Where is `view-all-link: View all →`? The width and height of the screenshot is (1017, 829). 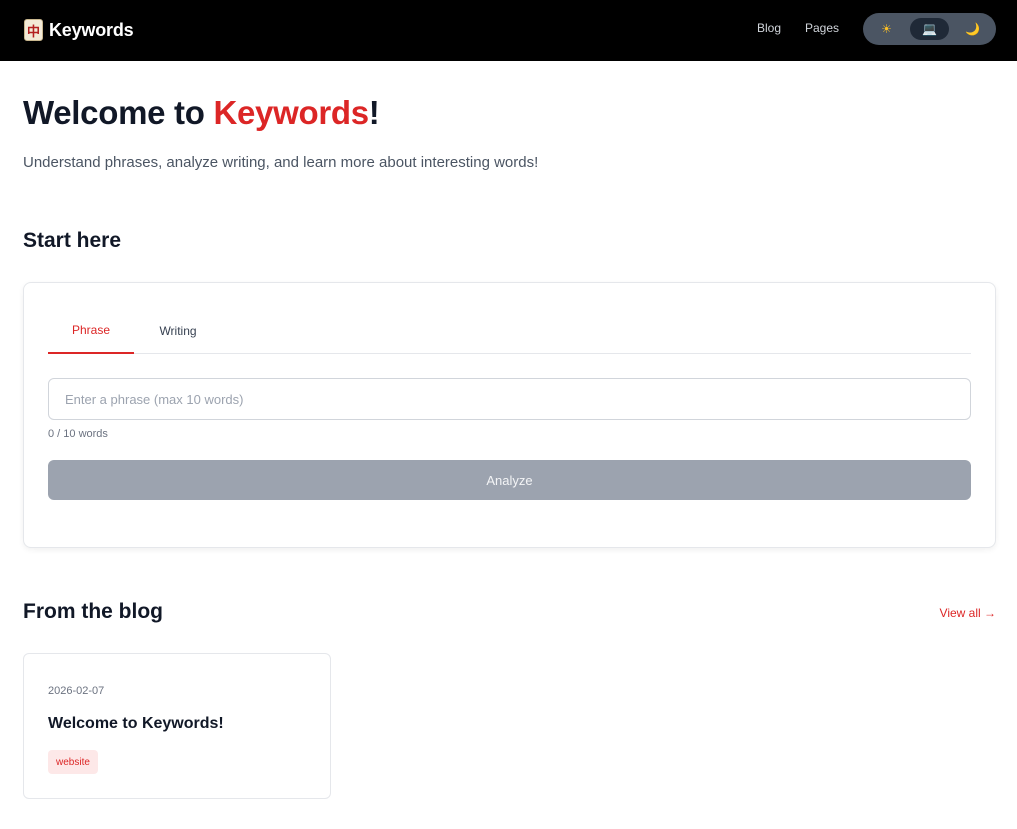
view-all-link: View all → is located at coordinates (968, 613).